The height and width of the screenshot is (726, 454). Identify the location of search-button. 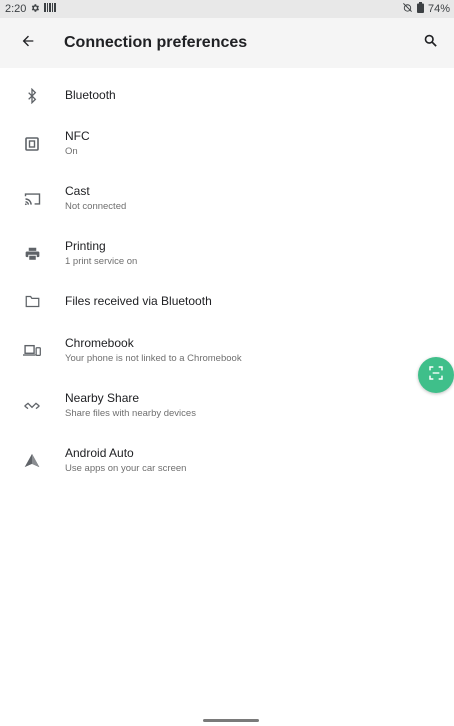
(430, 43).